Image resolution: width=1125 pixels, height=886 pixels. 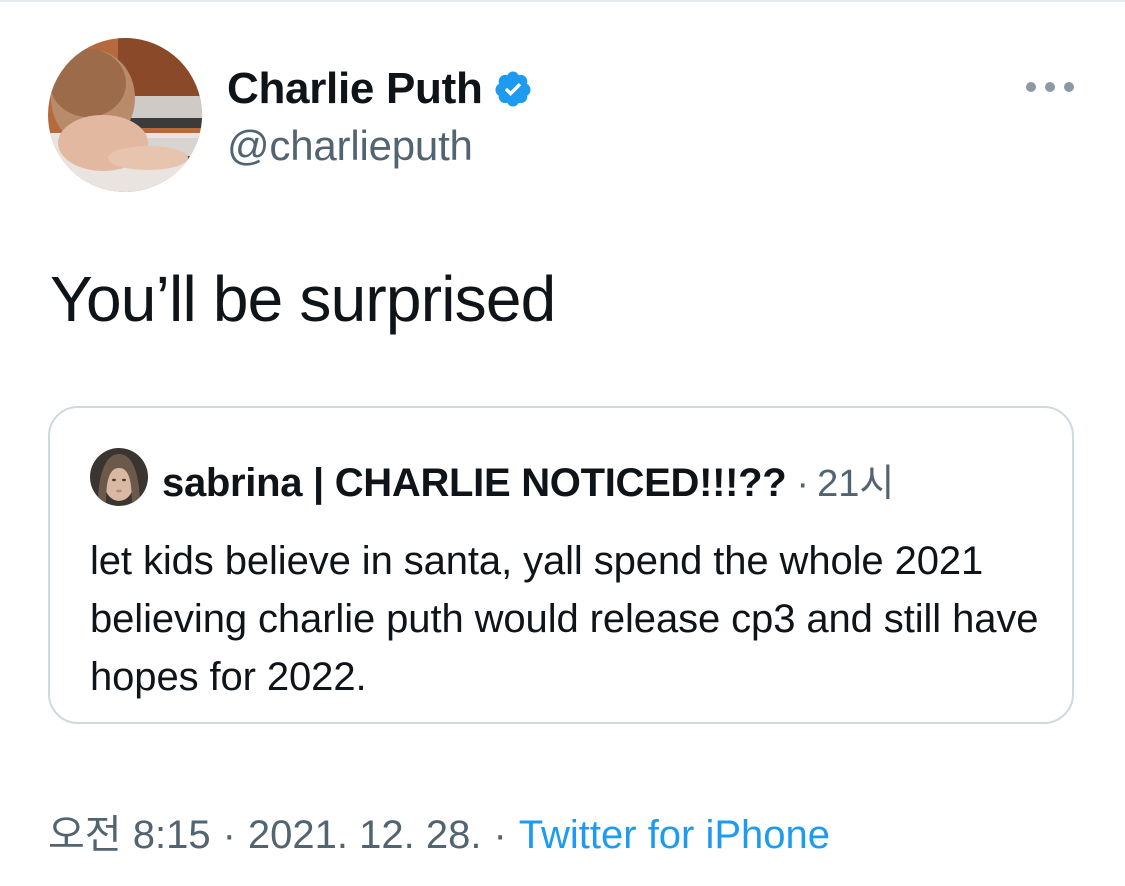 What do you see at coordinates (303, 299) in the screenshot?
I see `tweet-text: You’ll be surprised` at bounding box center [303, 299].